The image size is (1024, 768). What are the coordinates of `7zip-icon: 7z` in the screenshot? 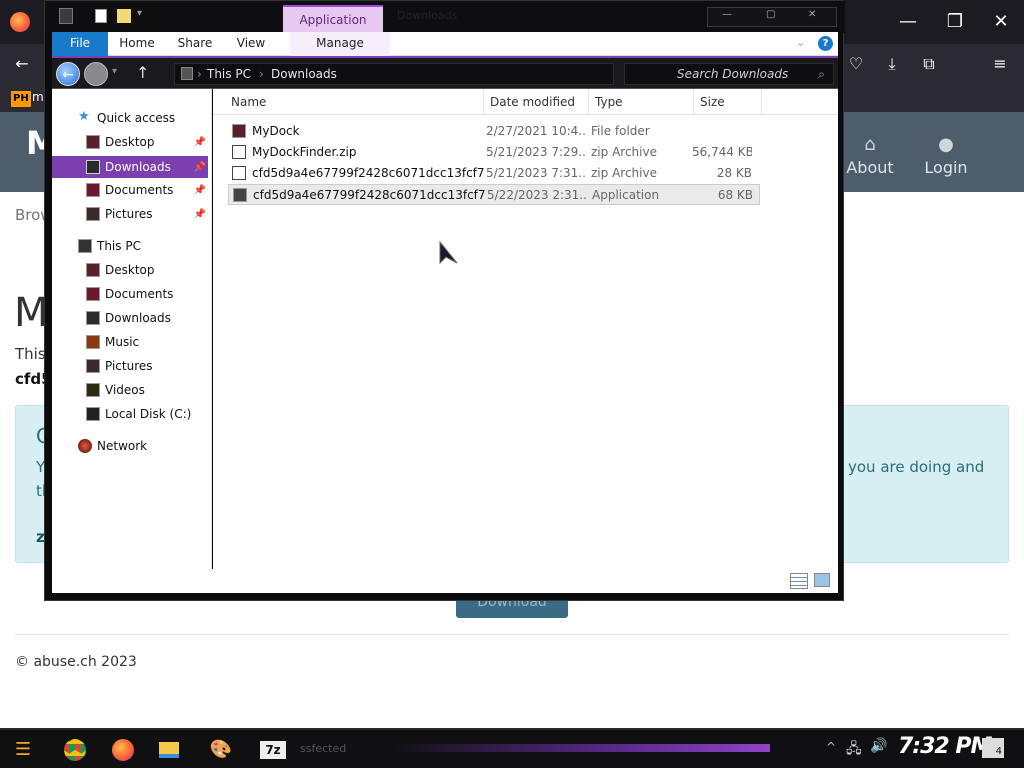 It's located at (273, 750).